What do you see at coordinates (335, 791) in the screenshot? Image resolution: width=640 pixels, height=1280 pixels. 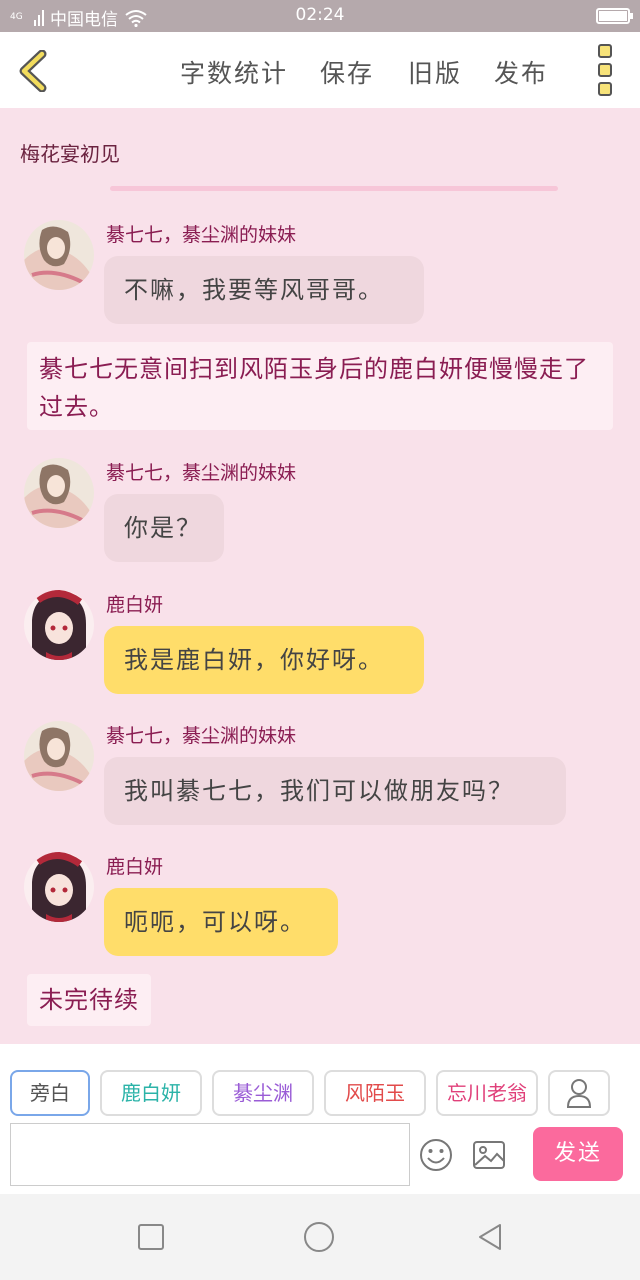 I see `chat-bubble: 我叫綦七七，我们可以做朋友吗？` at bounding box center [335, 791].